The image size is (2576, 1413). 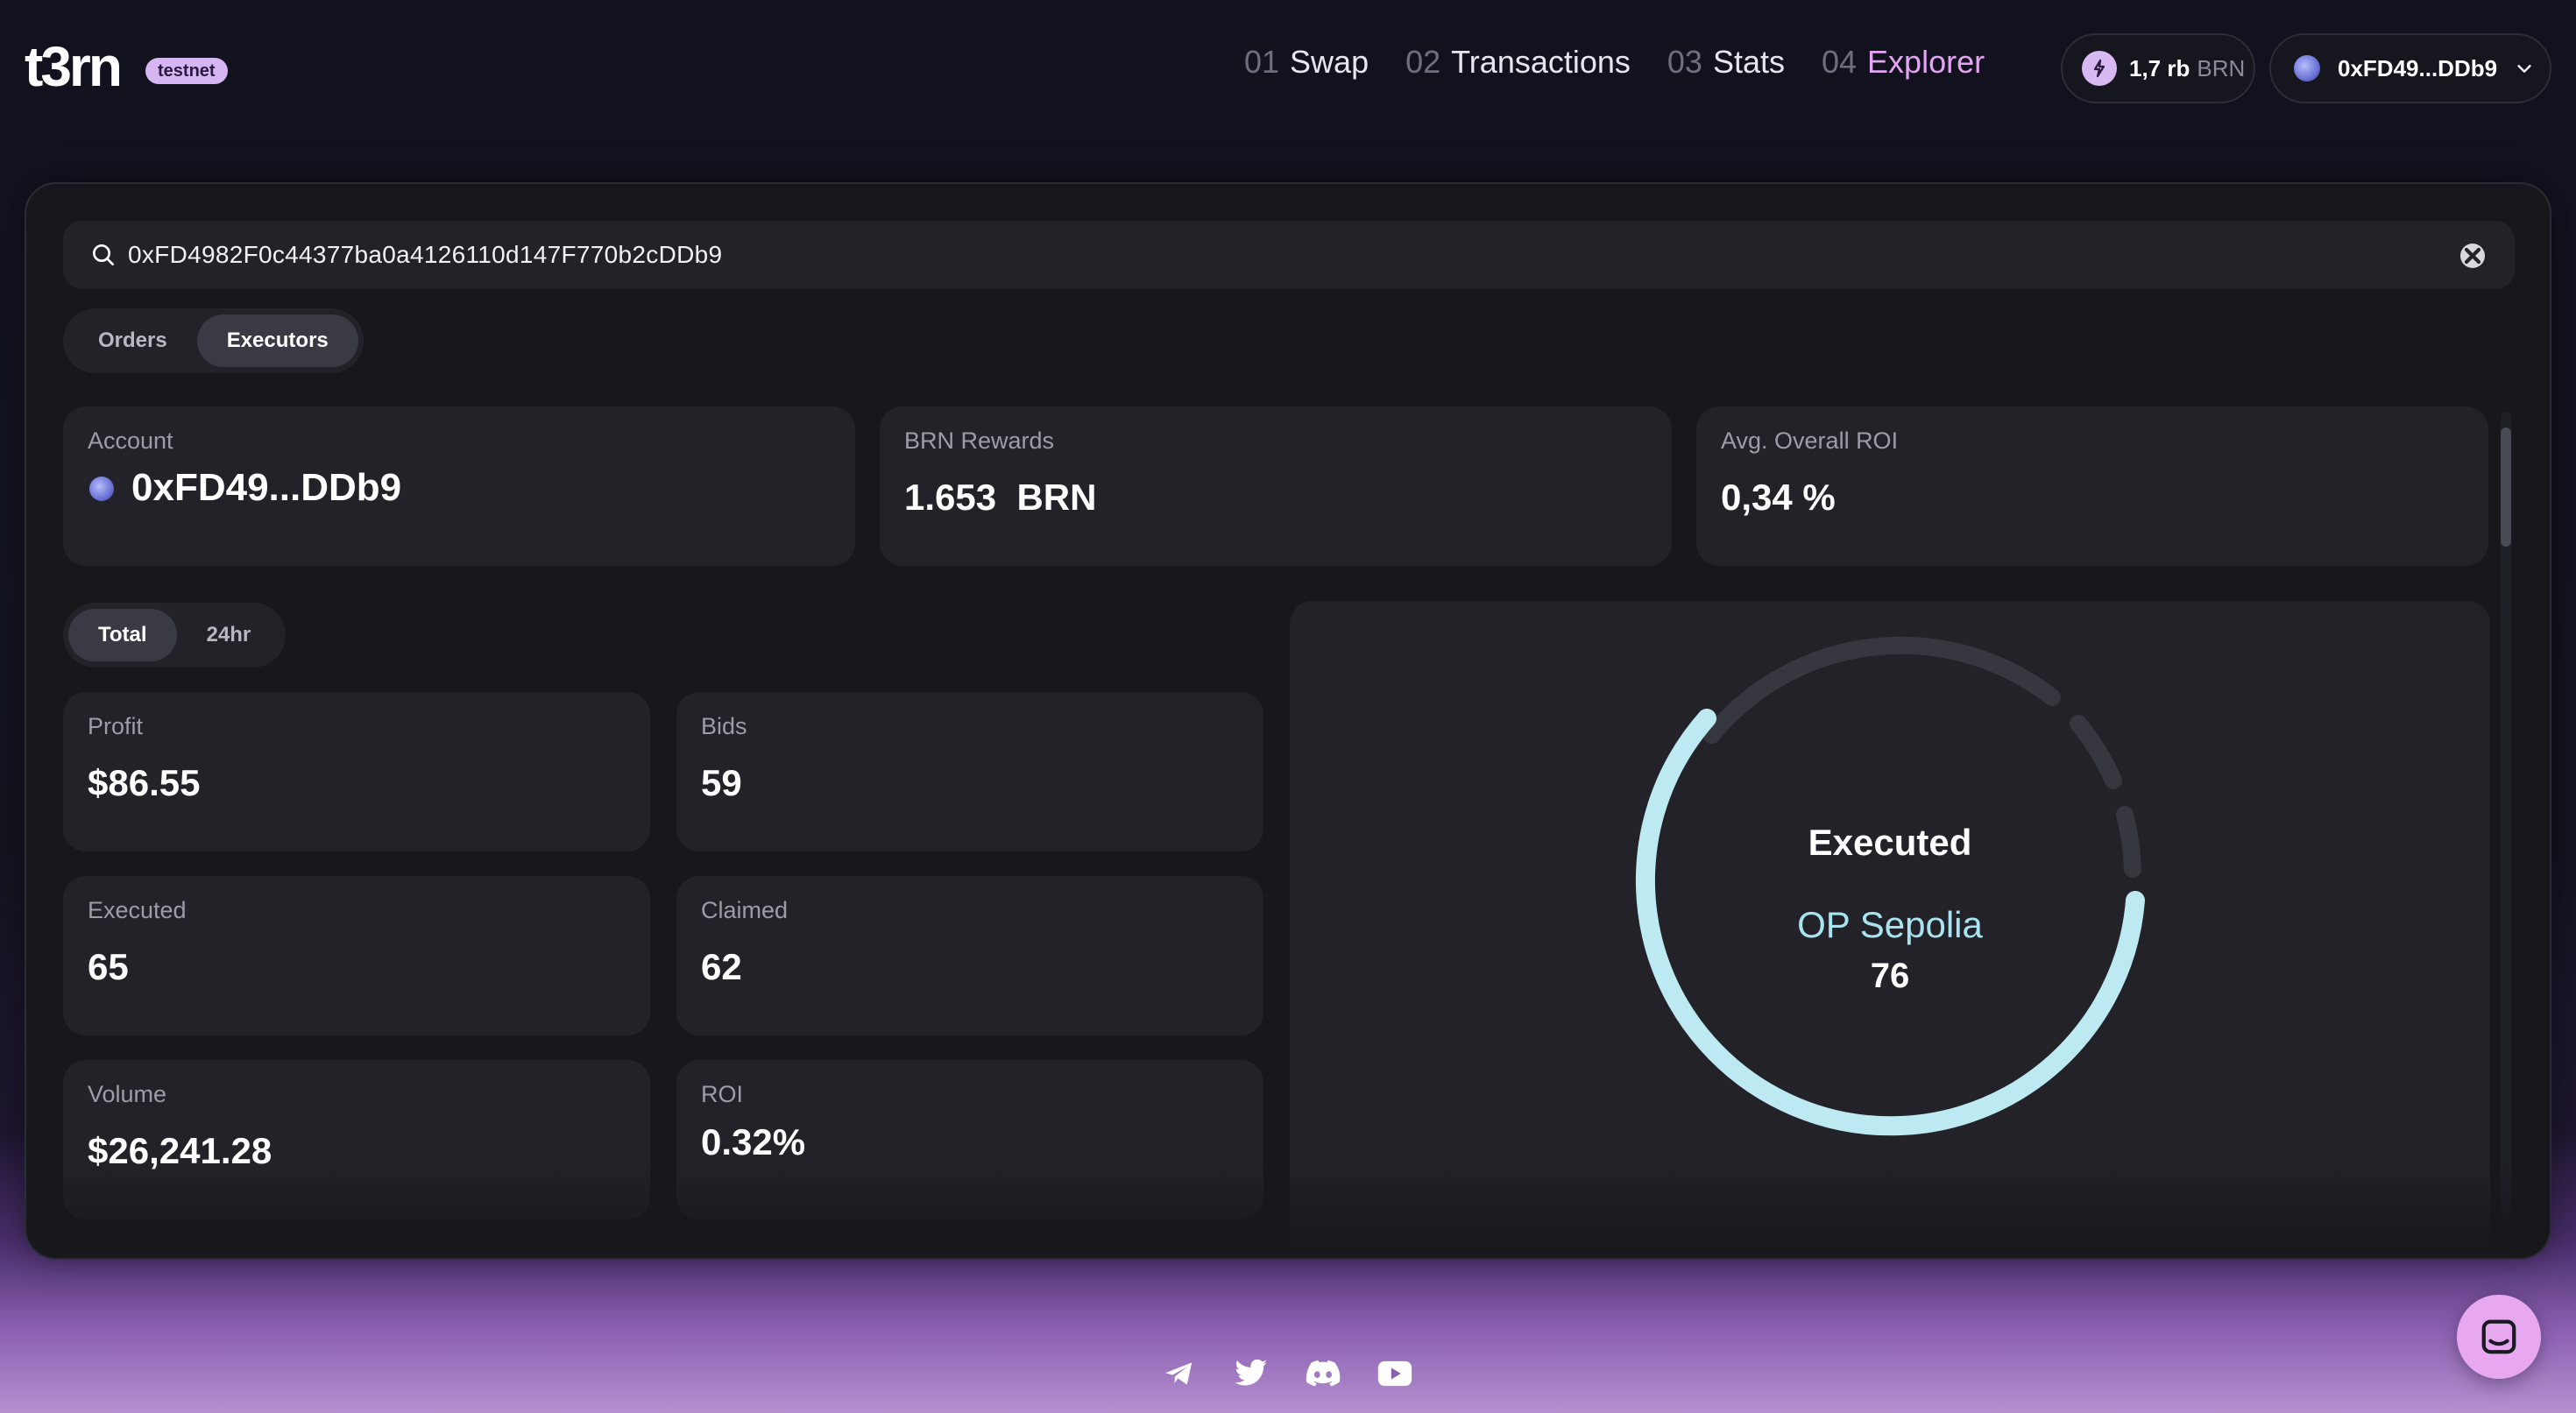 I want to click on roi-card: ROI 0.32%, so click(x=969, y=1139).